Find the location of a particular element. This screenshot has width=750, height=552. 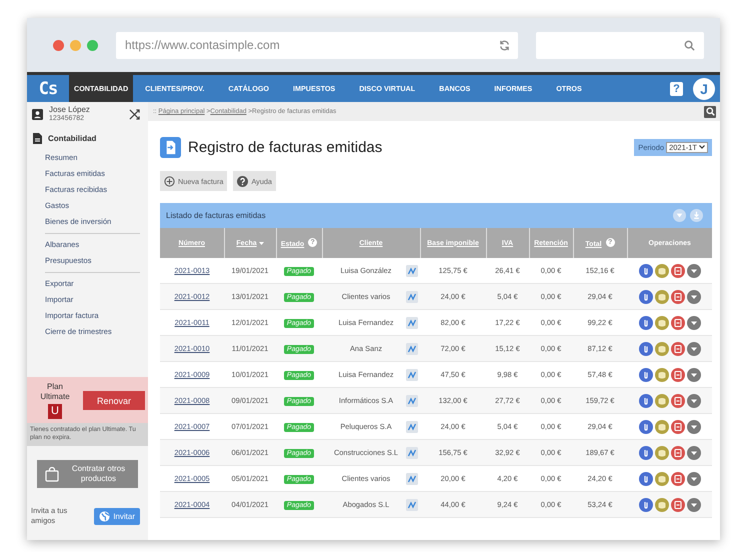

invite-button: Invitar is located at coordinates (117, 516).